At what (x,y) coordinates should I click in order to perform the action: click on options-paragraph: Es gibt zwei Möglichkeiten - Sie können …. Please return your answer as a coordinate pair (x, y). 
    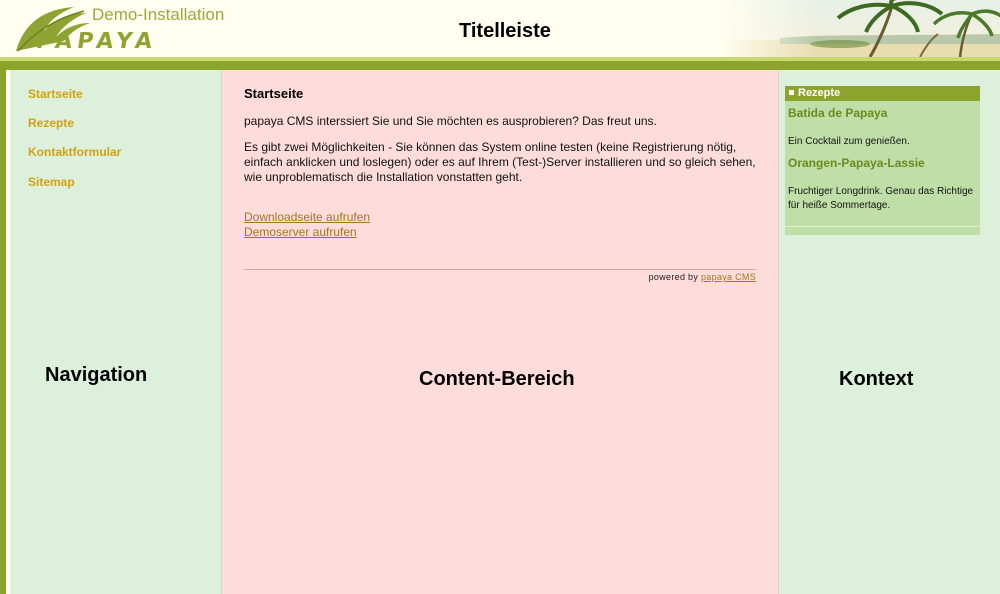
    Looking at the image, I should click on (500, 162).